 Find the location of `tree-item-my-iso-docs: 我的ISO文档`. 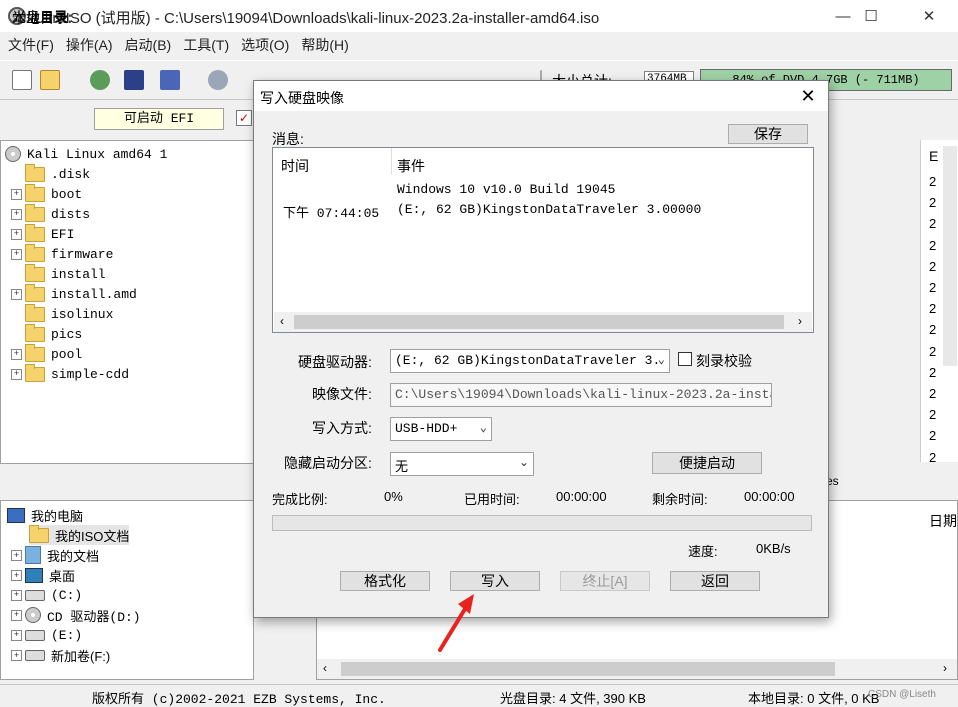

tree-item-my-iso-docs: 我的ISO文档 is located at coordinates (79, 534).